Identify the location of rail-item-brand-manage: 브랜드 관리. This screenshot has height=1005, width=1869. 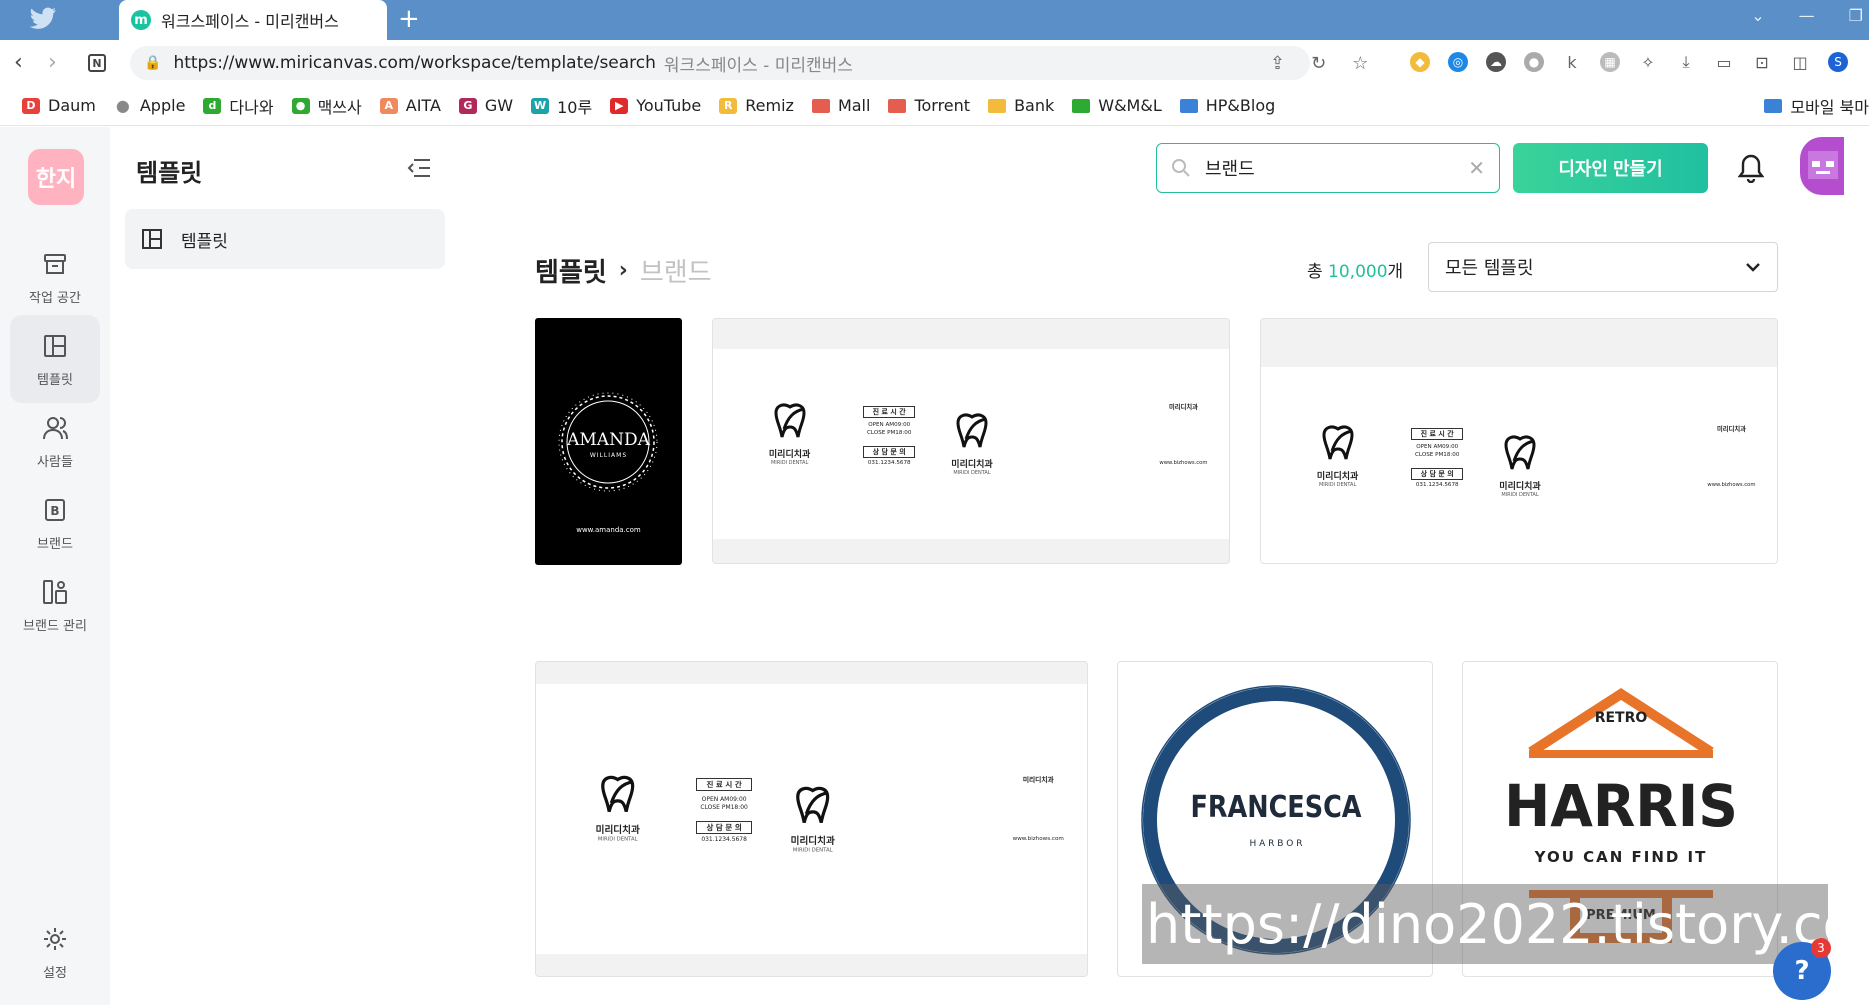
(55, 605).